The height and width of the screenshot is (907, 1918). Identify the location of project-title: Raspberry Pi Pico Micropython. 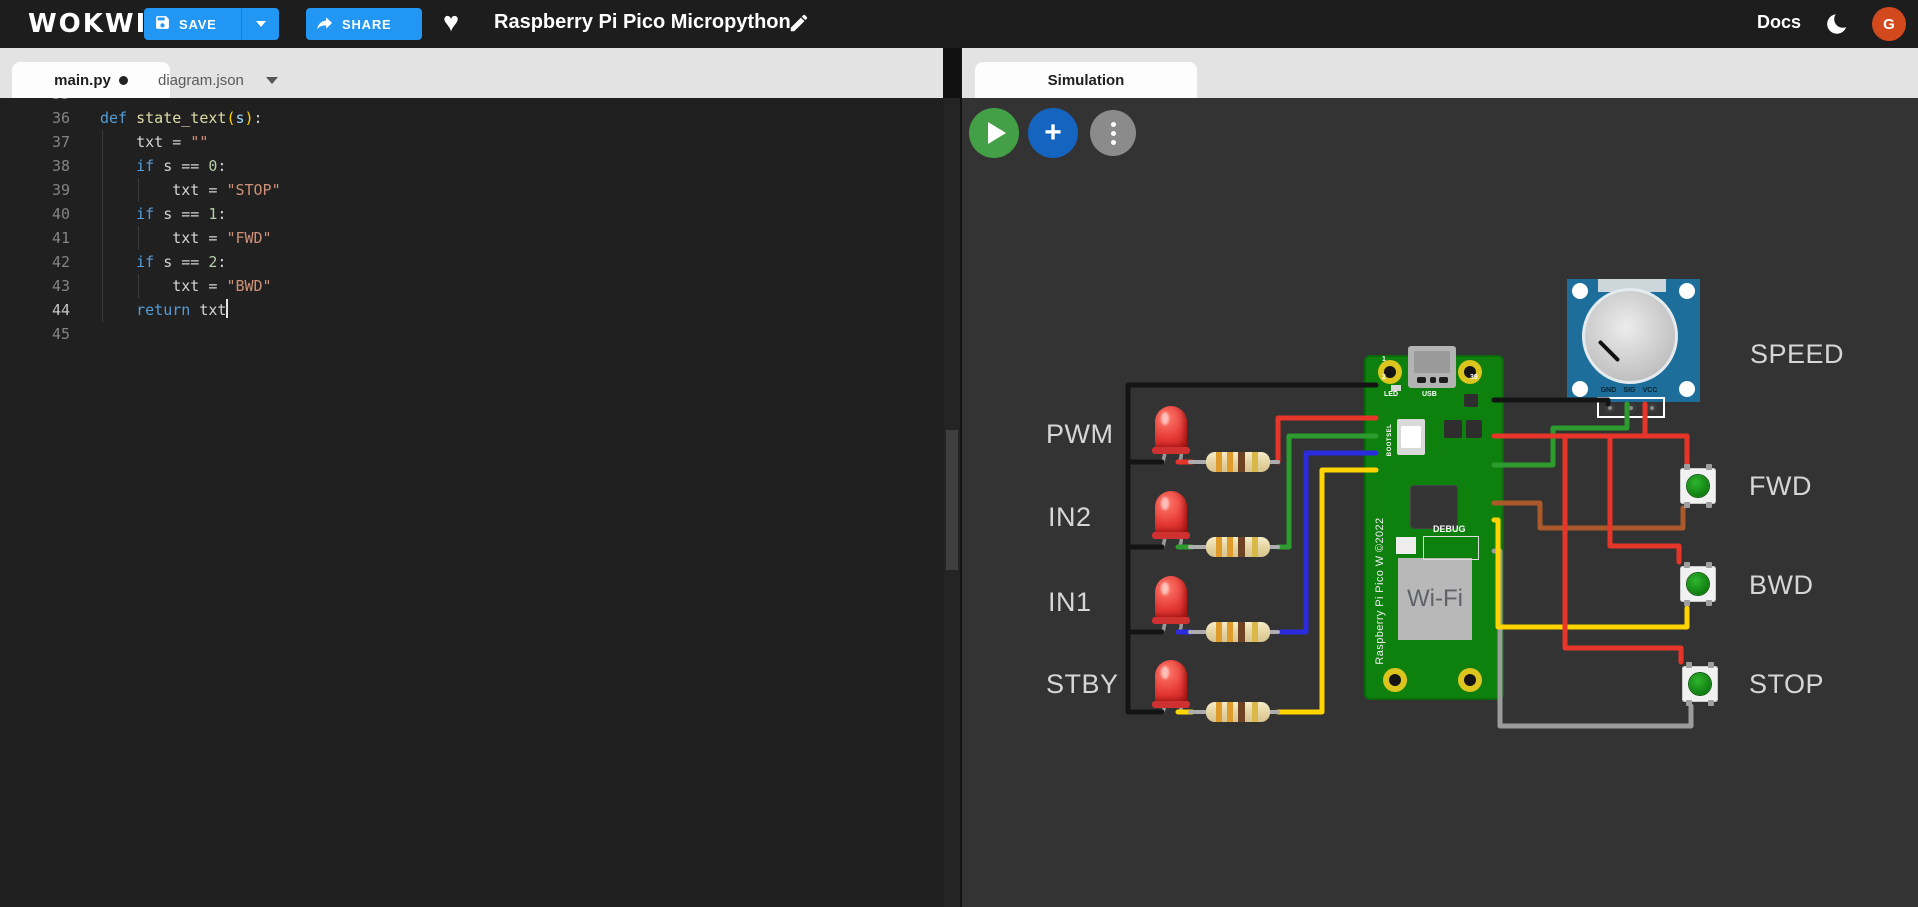
(642, 22).